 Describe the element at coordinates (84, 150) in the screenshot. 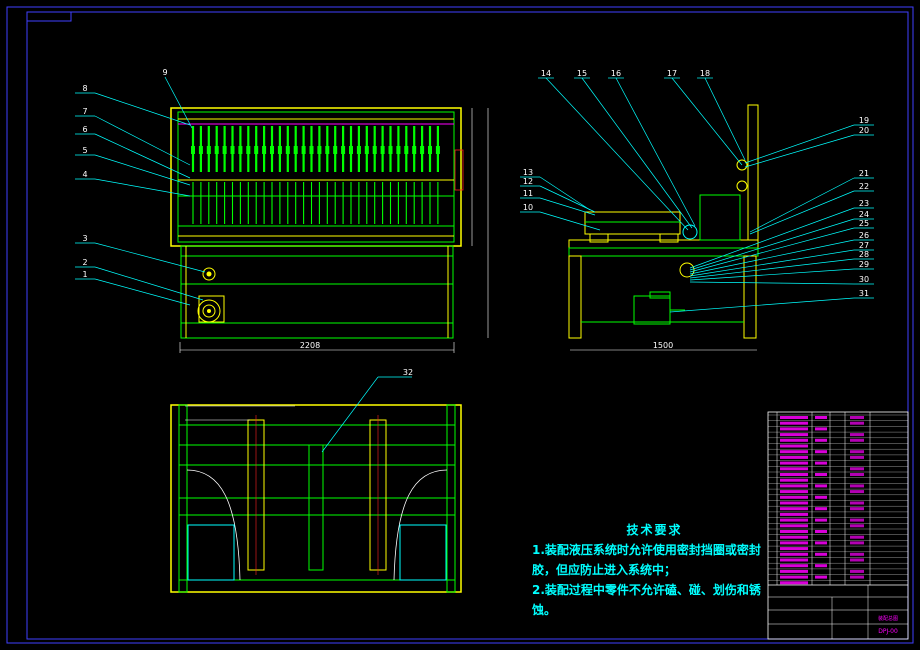

I see `callout-label: 5` at that location.